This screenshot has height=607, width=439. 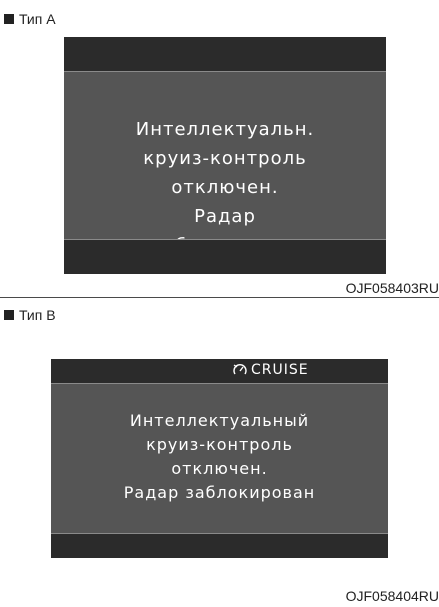 What do you see at coordinates (225, 54) in the screenshot?
I see `display-top-band` at bounding box center [225, 54].